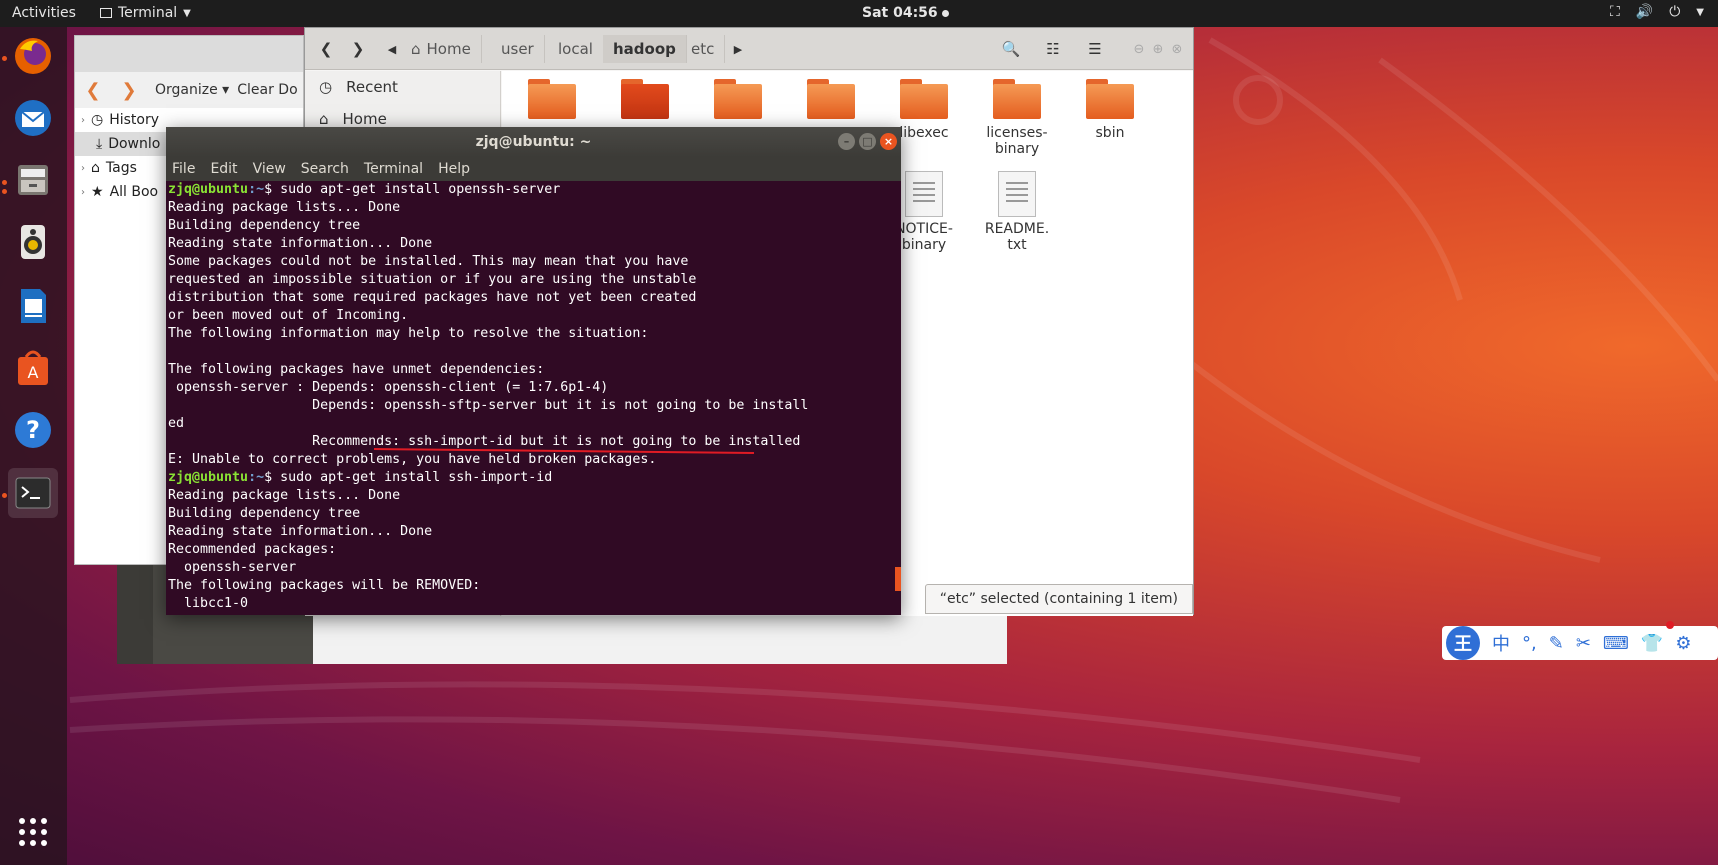 This screenshot has height=865, width=1718. Describe the element at coordinates (267, 90) in the screenshot. I see `clear-downloads-button: Clear Do` at that location.